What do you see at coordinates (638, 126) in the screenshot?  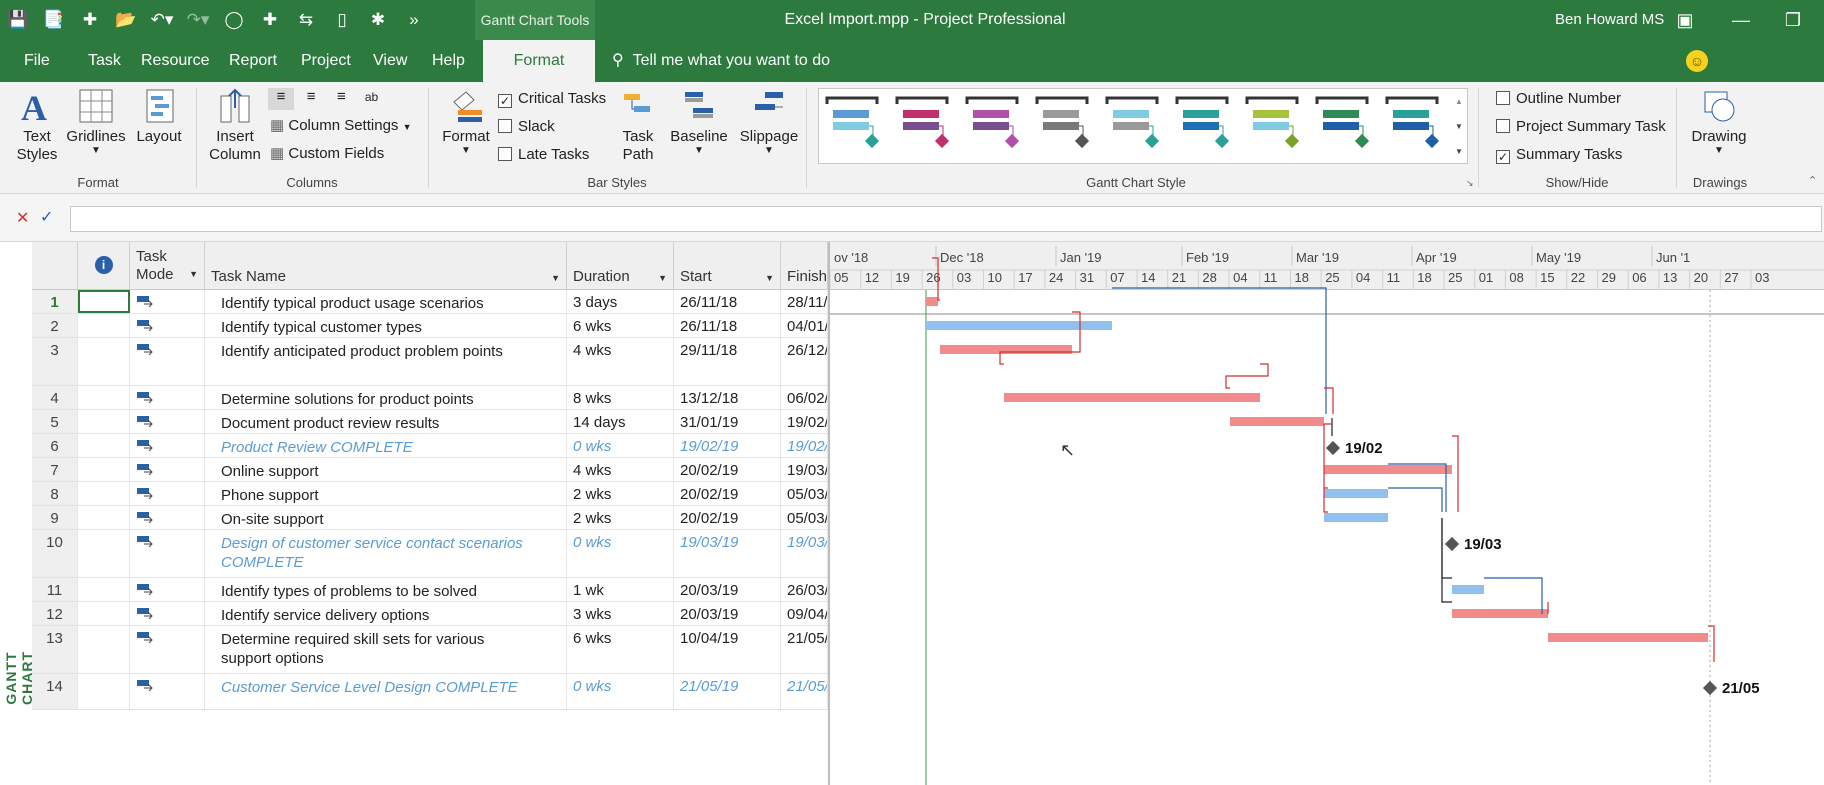 I see `task-path-button: Task Path` at bounding box center [638, 126].